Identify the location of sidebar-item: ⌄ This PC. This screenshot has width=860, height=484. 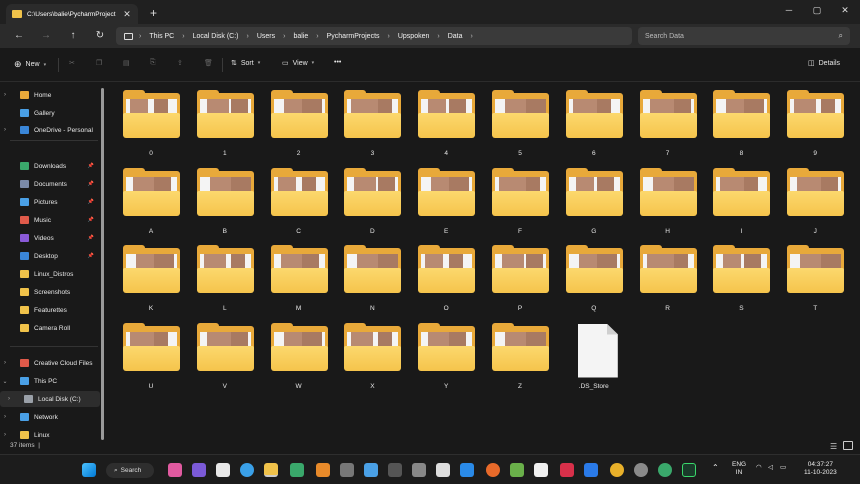
(50, 381).